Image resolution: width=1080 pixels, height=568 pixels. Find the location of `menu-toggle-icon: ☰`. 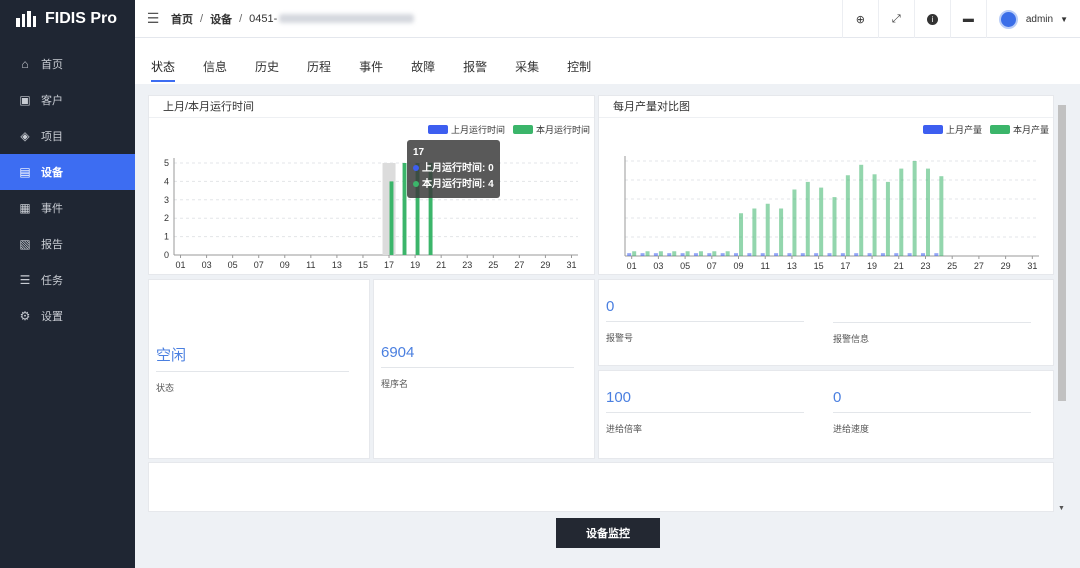

menu-toggle-icon: ☰ is located at coordinates (153, 19).